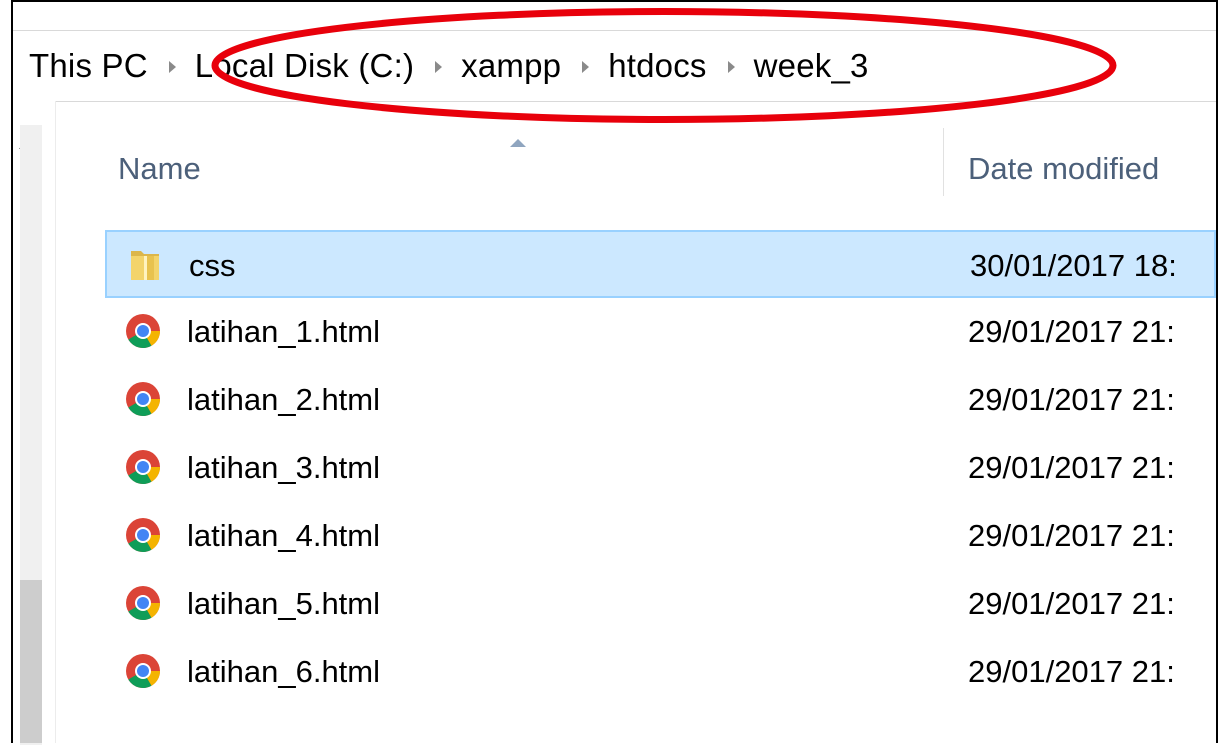  I want to click on list-item: latihan_1.html 29/01/2017 21:, so click(660, 332).